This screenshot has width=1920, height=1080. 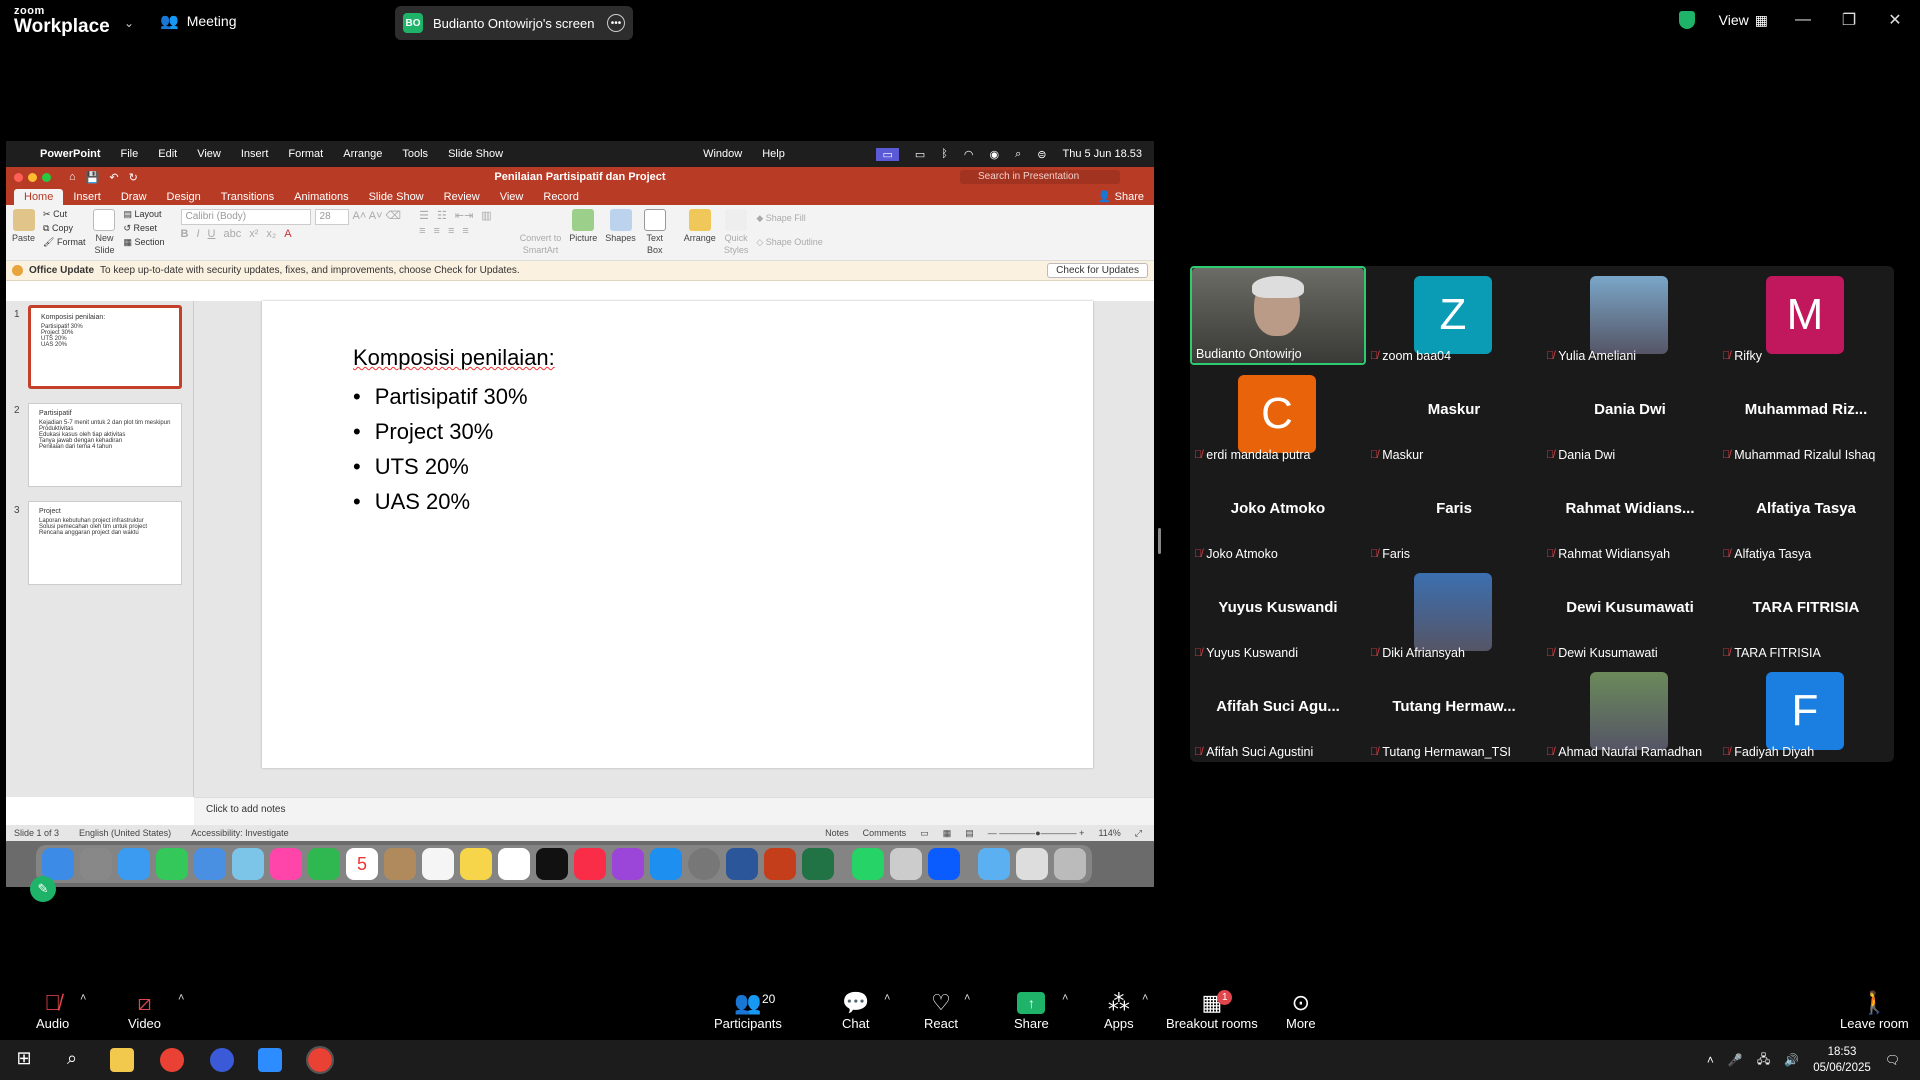 I want to click on powerpoint-icon, so click(x=780, y=864).